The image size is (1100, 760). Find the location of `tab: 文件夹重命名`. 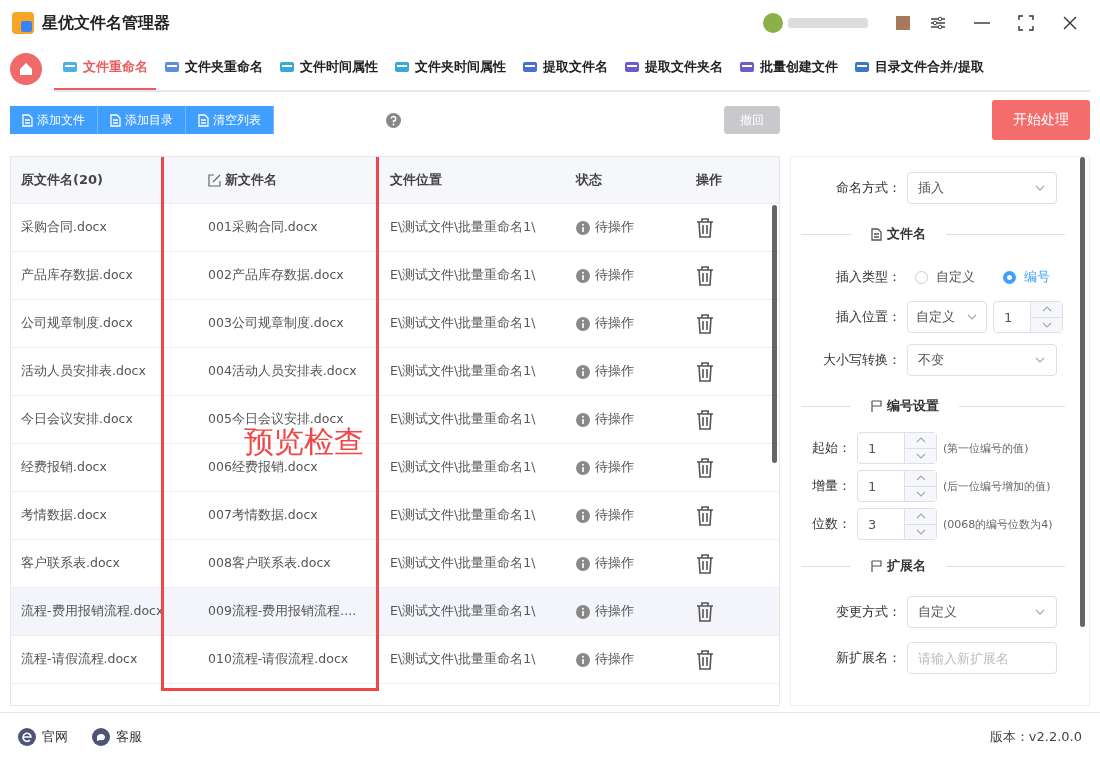

tab: 文件夹重命名 is located at coordinates (213, 68).